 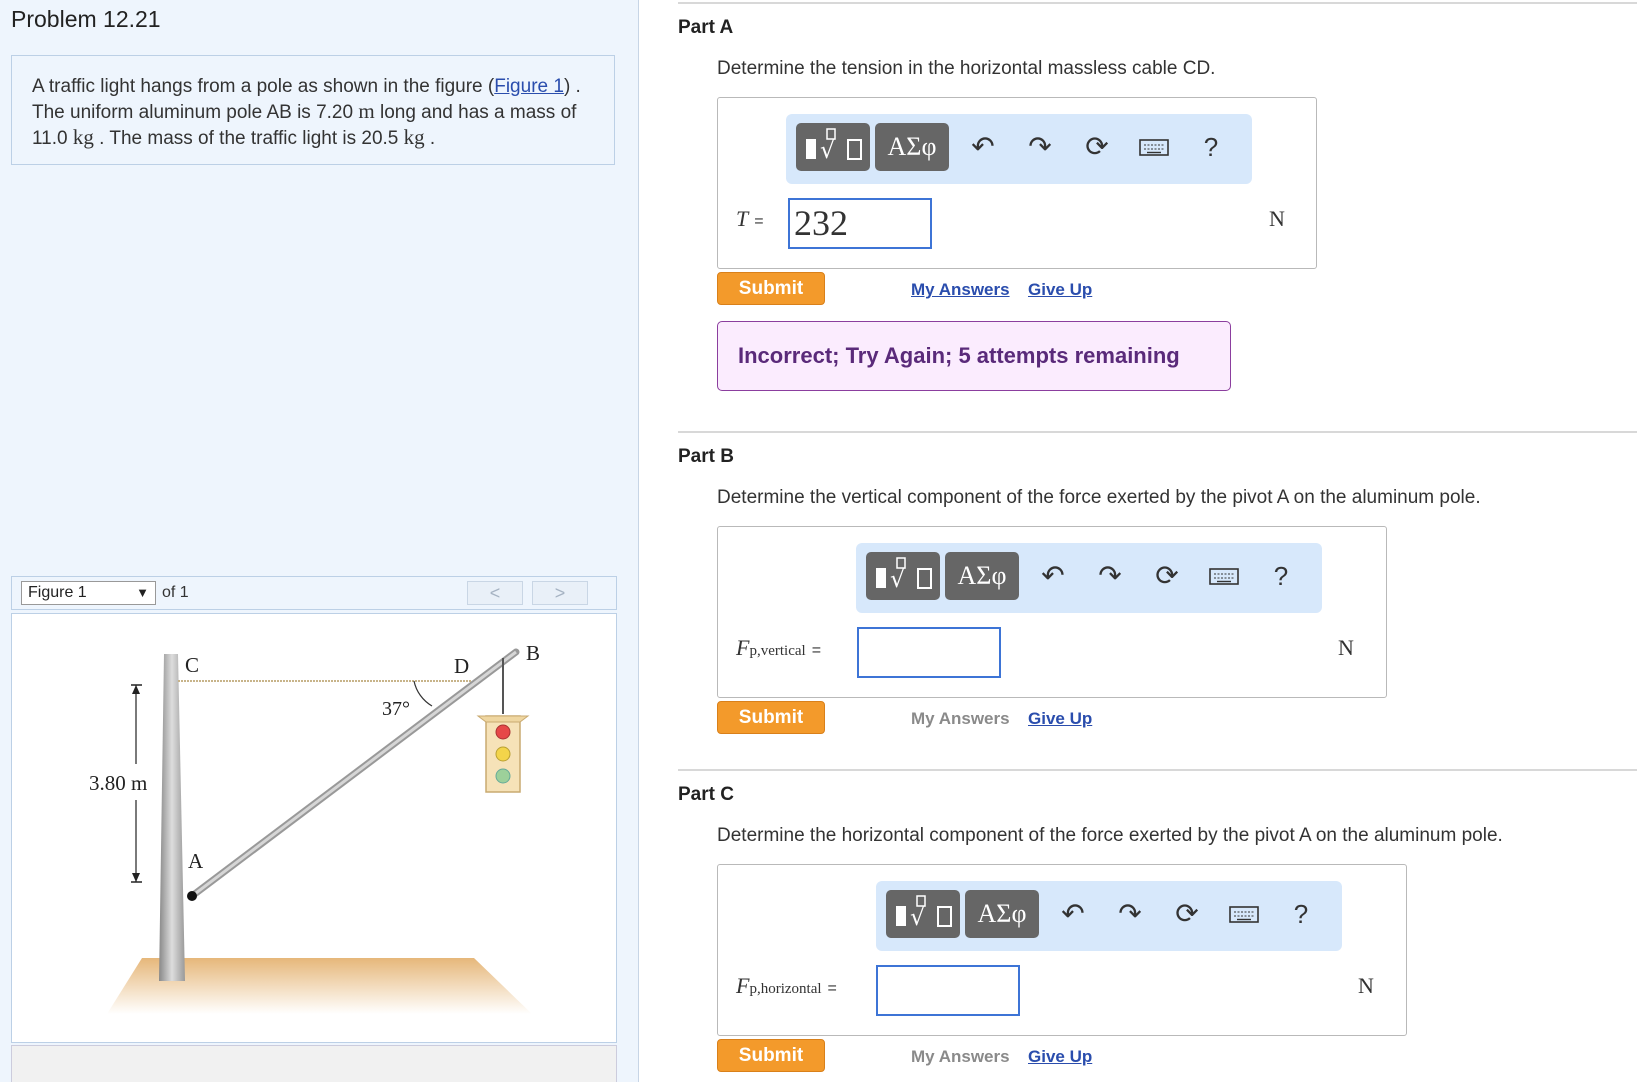 What do you see at coordinates (495, 593) in the screenshot?
I see `prev-figure-button: <` at bounding box center [495, 593].